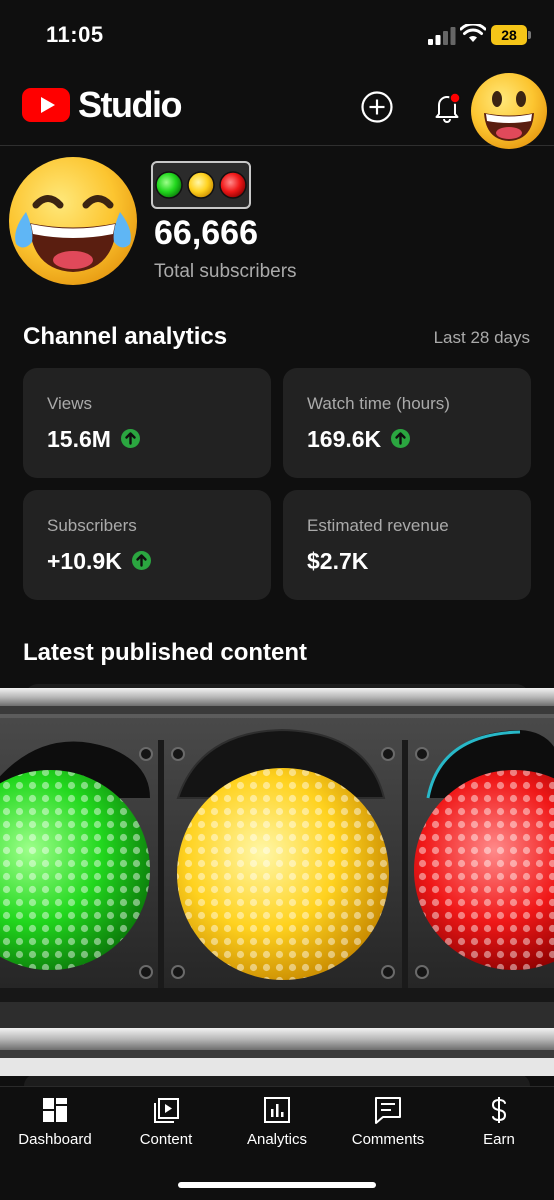  Describe the element at coordinates (473, 33) in the screenshot. I see `wifi-icon` at that location.